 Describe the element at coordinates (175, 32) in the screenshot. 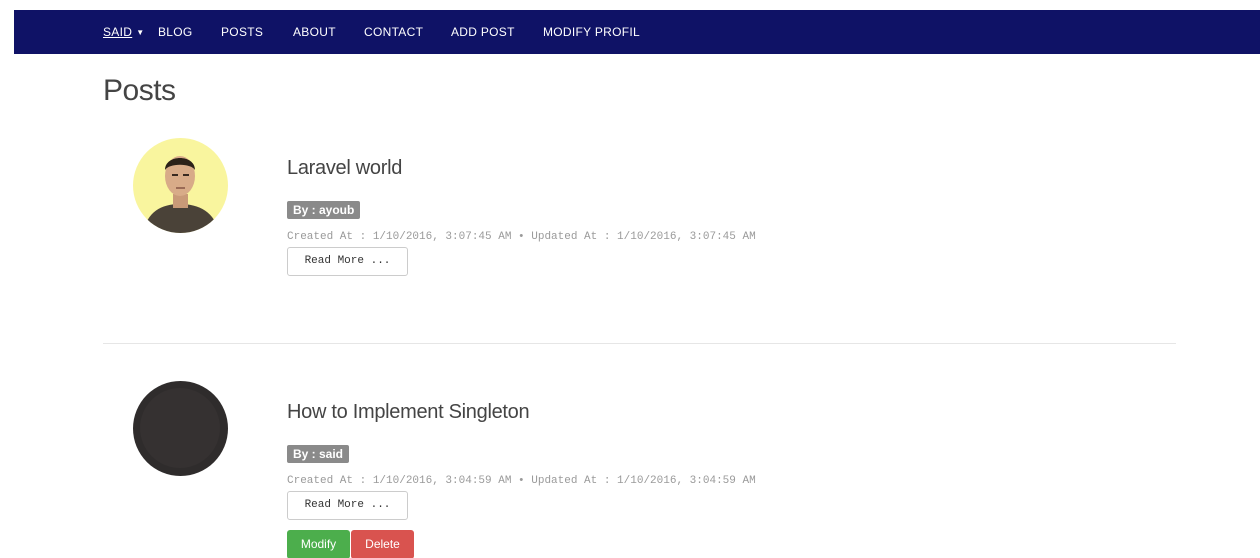

I see `nav-item-blog: BLOG` at that location.